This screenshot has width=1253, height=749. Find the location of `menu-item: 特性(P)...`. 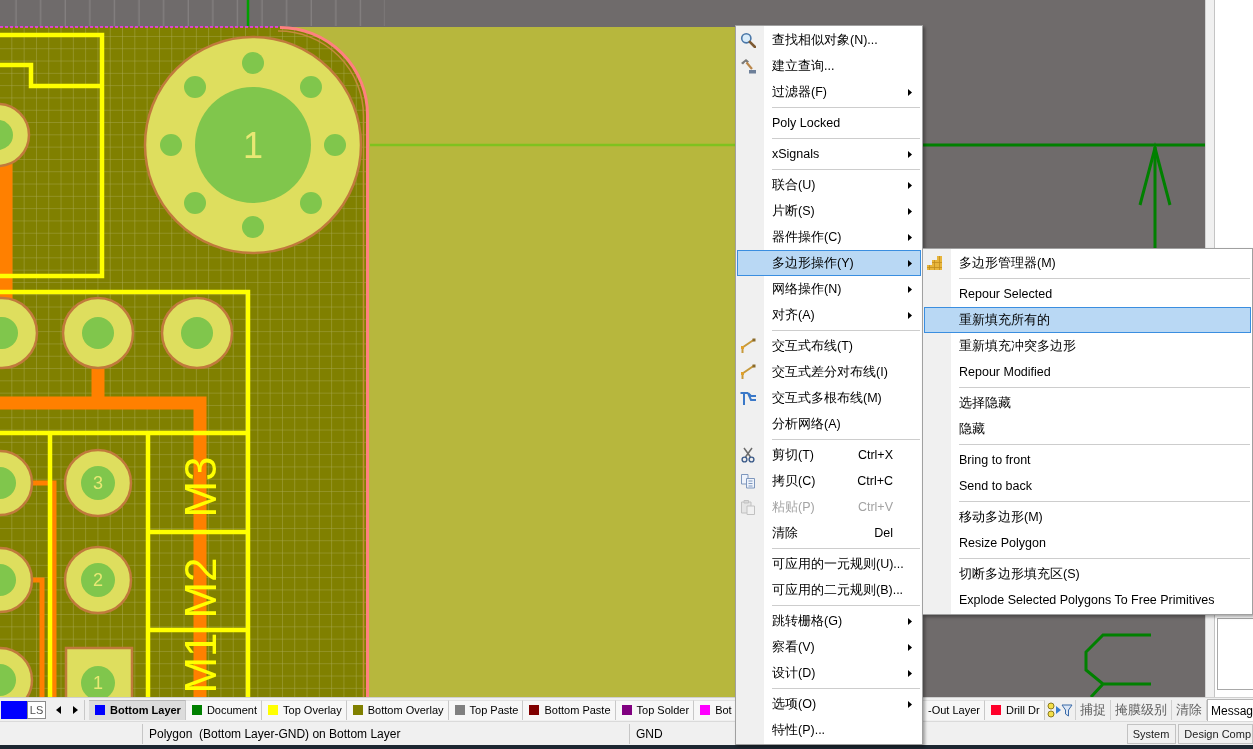

menu-item: 特性(P)... is located at coordinates (829, 730).